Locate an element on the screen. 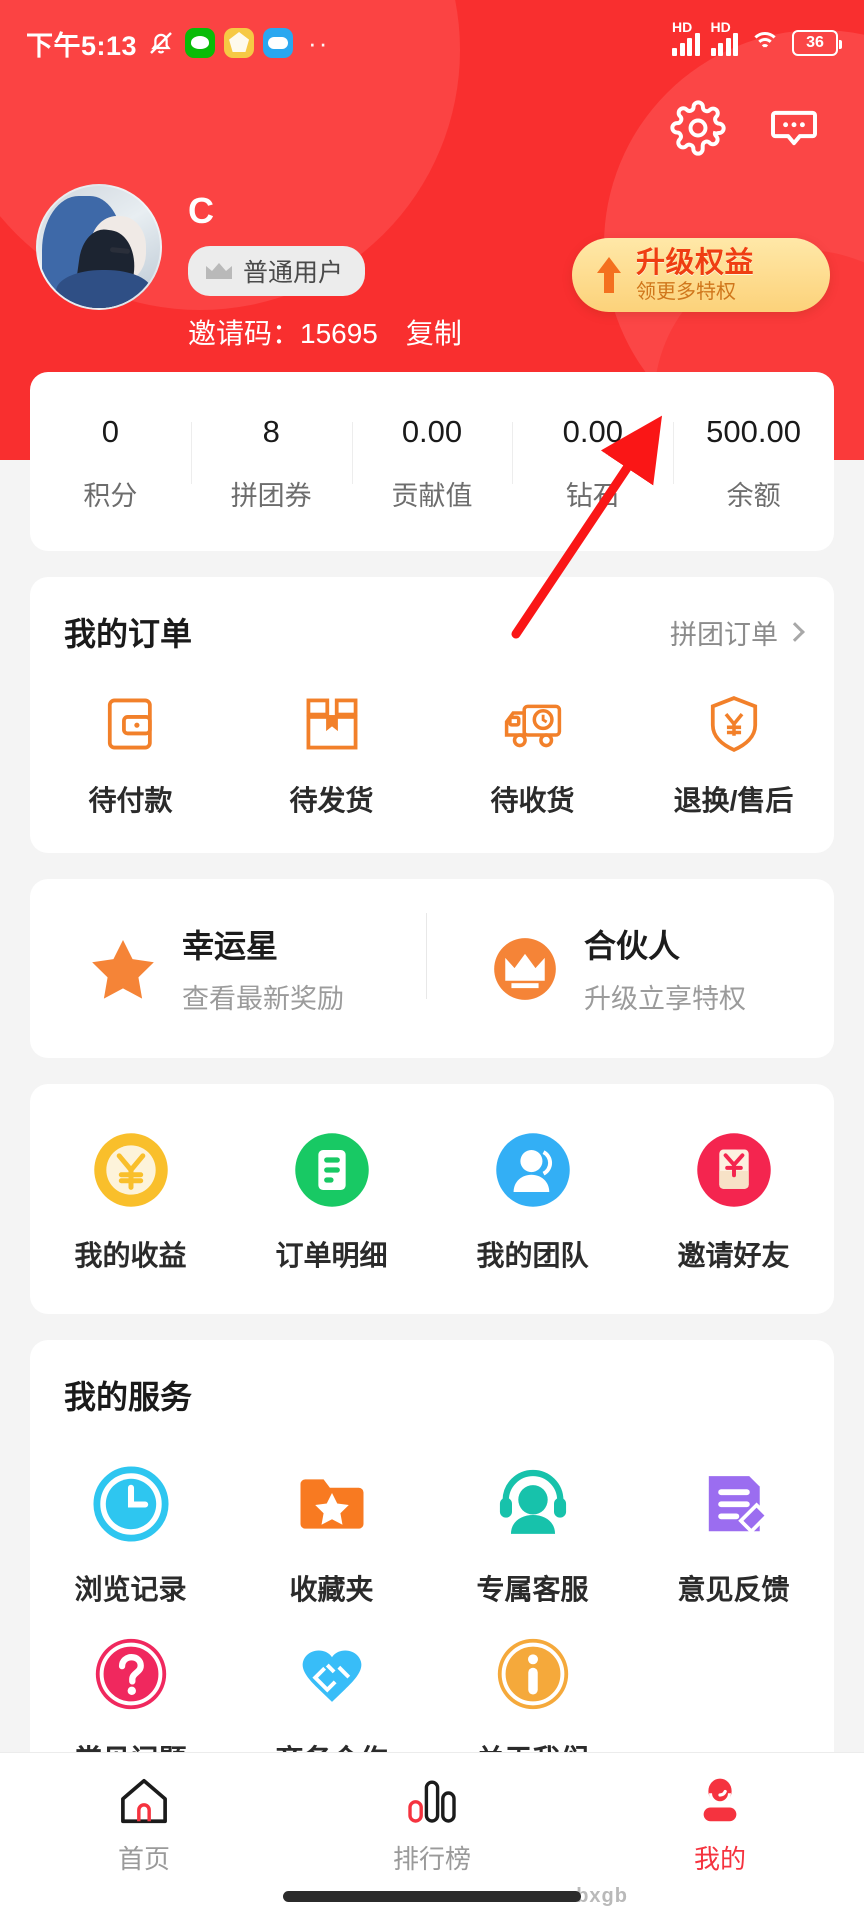  wechat-icon is located at coordinates (200, 43).